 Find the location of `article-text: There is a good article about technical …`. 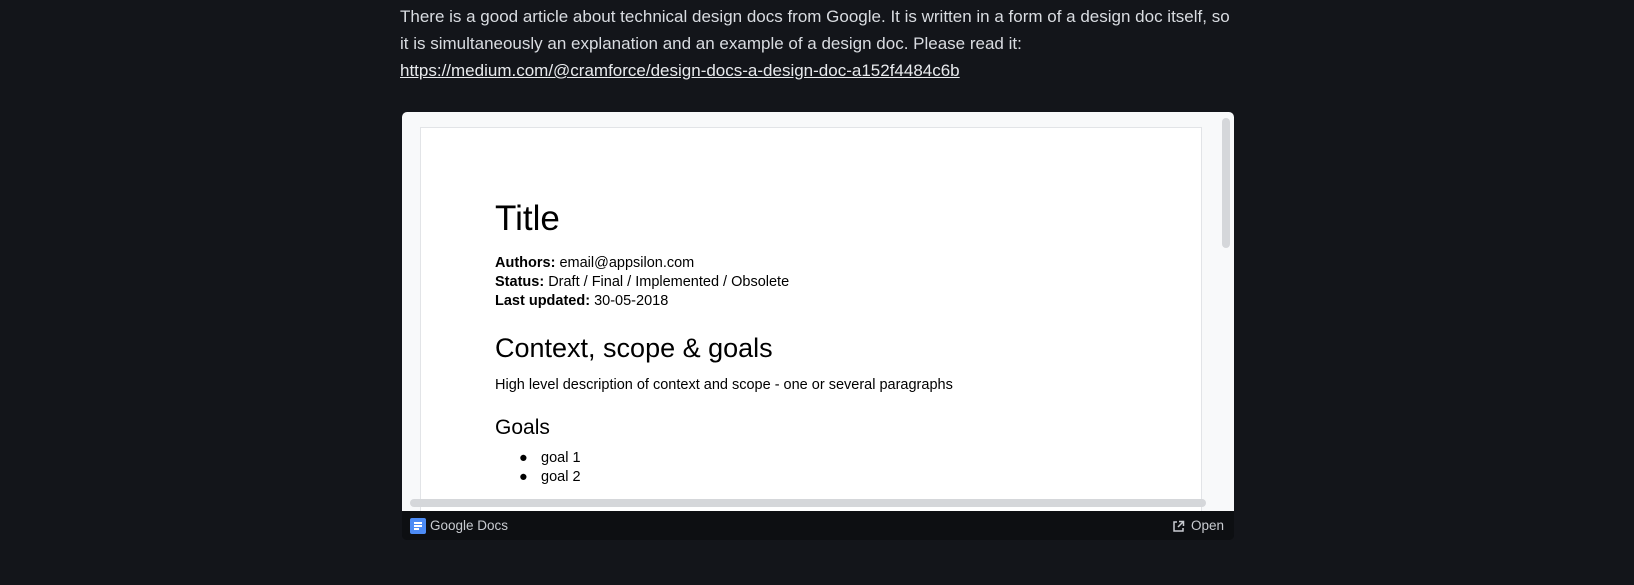

article-text: There is a good article about technical … is located at coordinates (815, 30).